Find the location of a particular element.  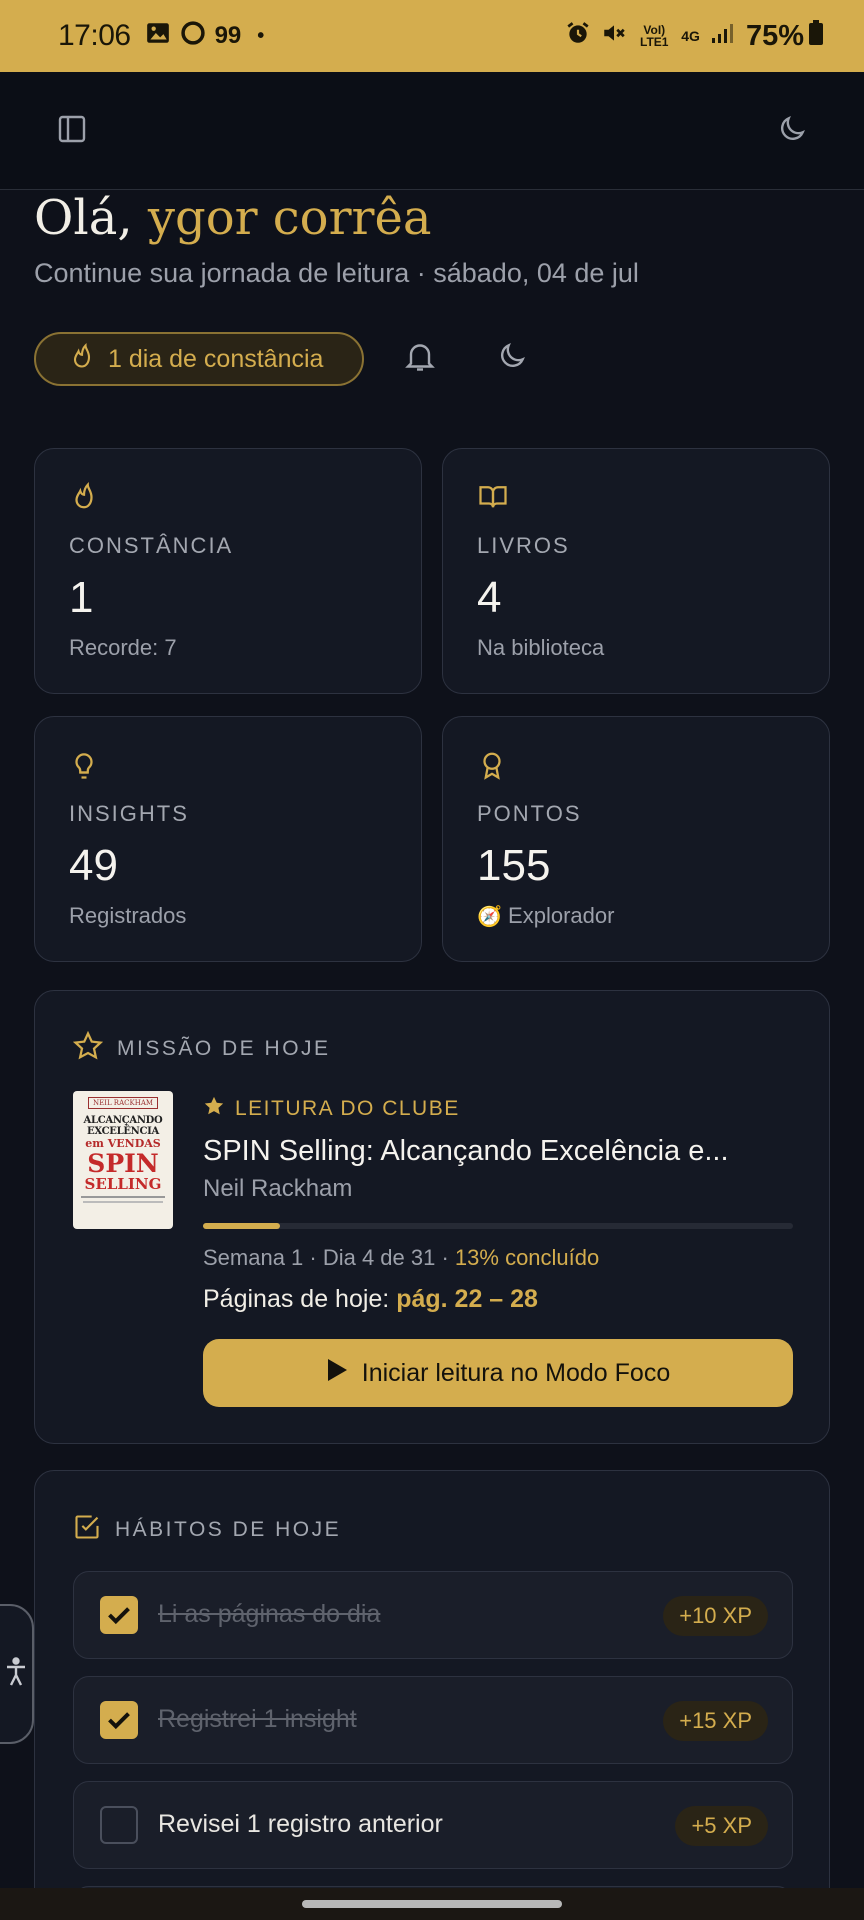

stat-note: Registrados is located at coordinates (128, 915).